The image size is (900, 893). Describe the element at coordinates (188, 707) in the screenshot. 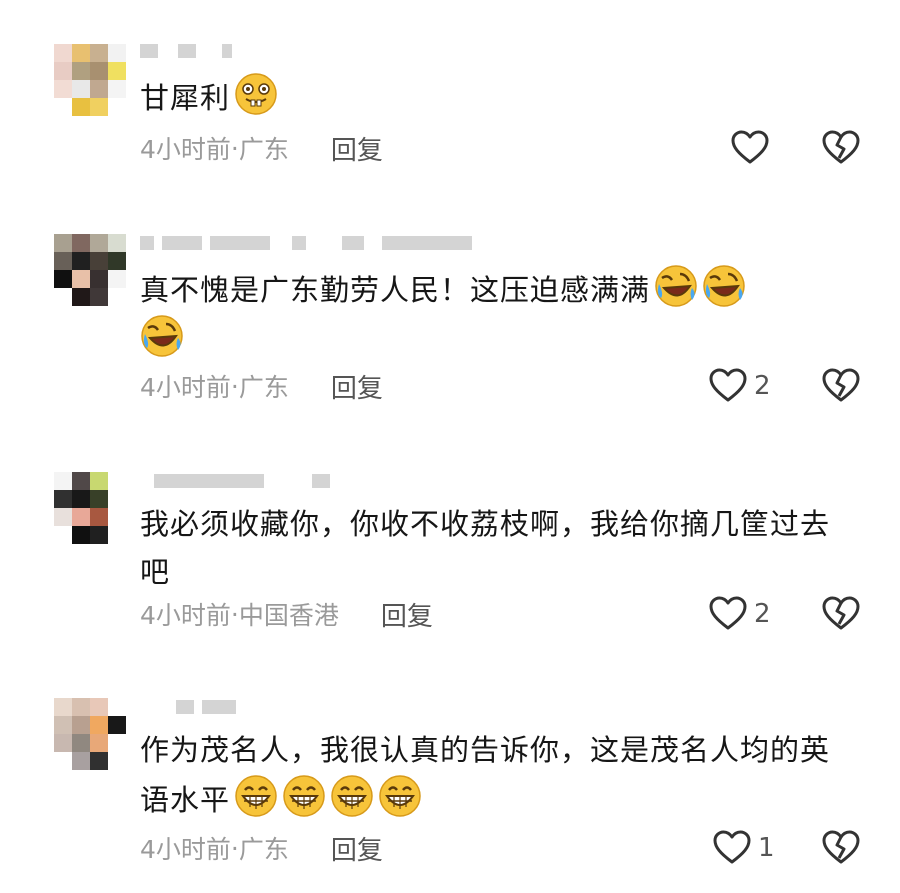

I see `username-blurred` at that location.